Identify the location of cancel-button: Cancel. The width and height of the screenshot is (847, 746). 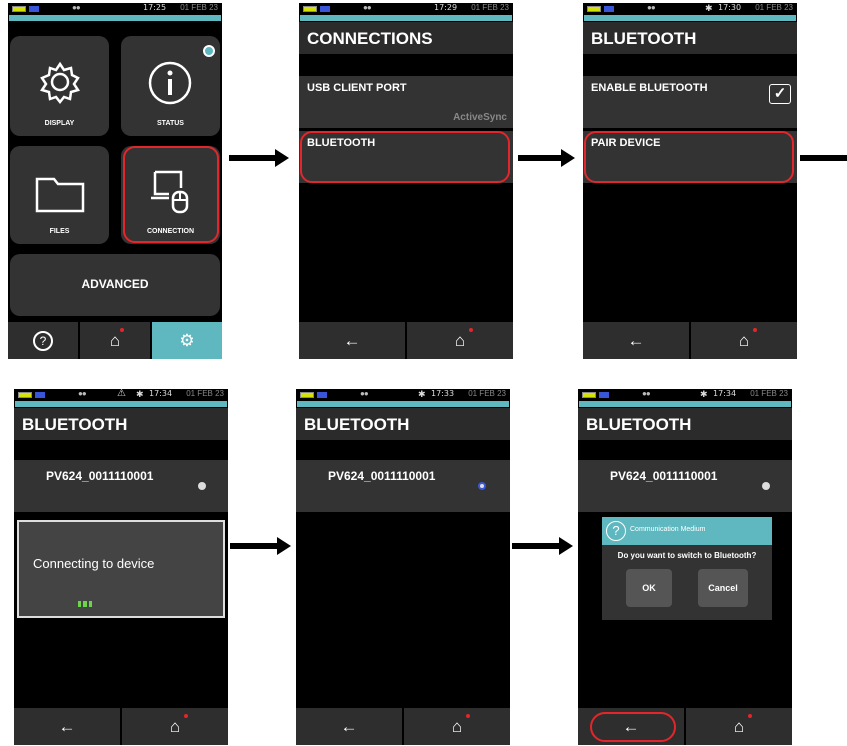
(723, 588).